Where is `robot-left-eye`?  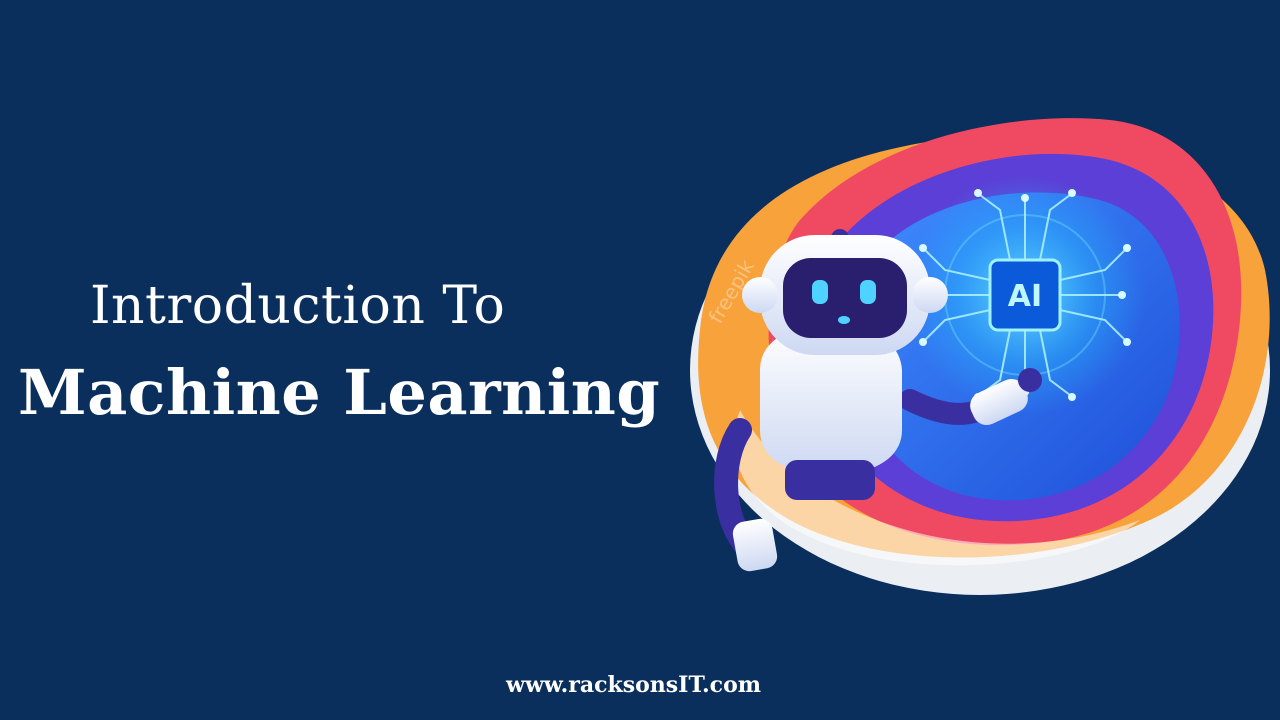 robot-left-eye is located at coordinates (820, 292).